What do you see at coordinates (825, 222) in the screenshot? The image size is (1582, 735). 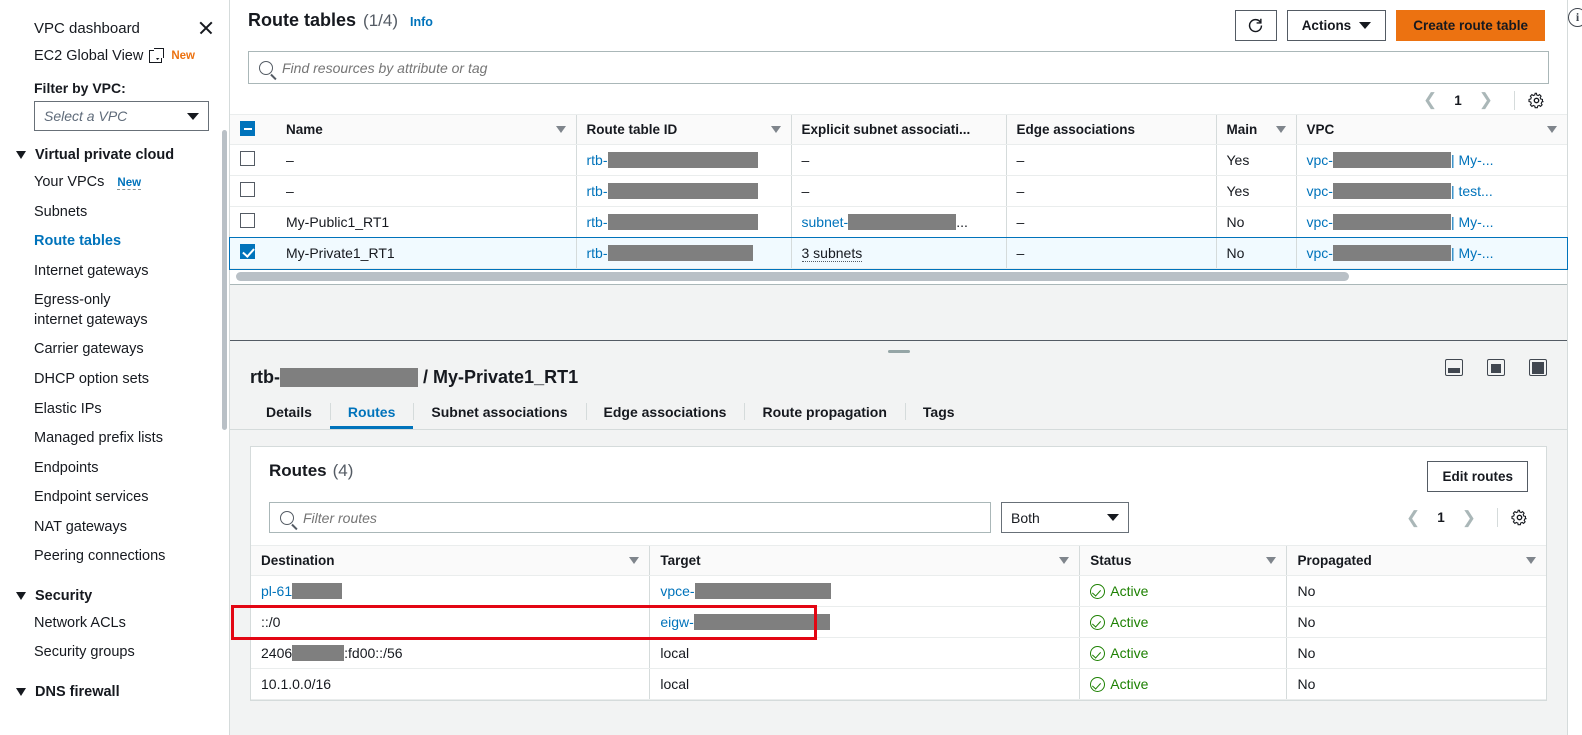 I see `subnet-link: subnet-` at bounding box center [825, 222].